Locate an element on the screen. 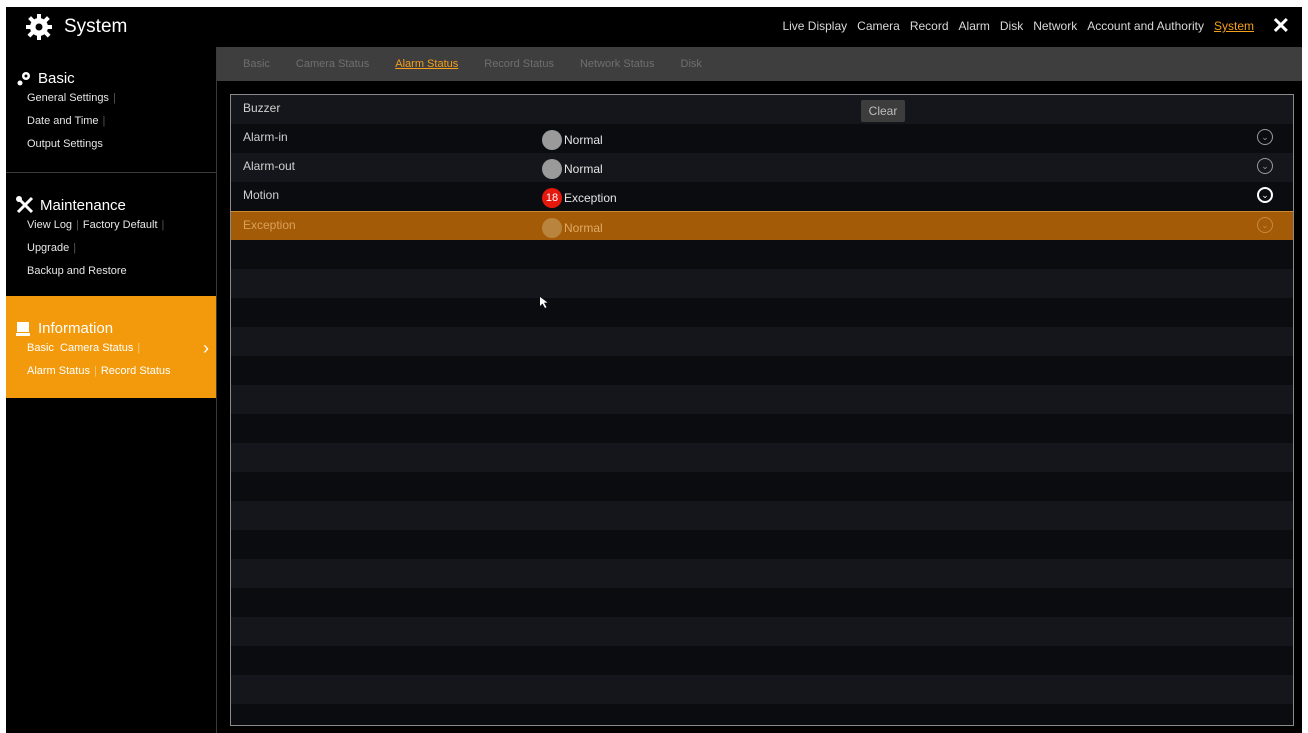 This screenshot has height=733, width=1308. nav-record: Record is located at coordinates (929, 26).